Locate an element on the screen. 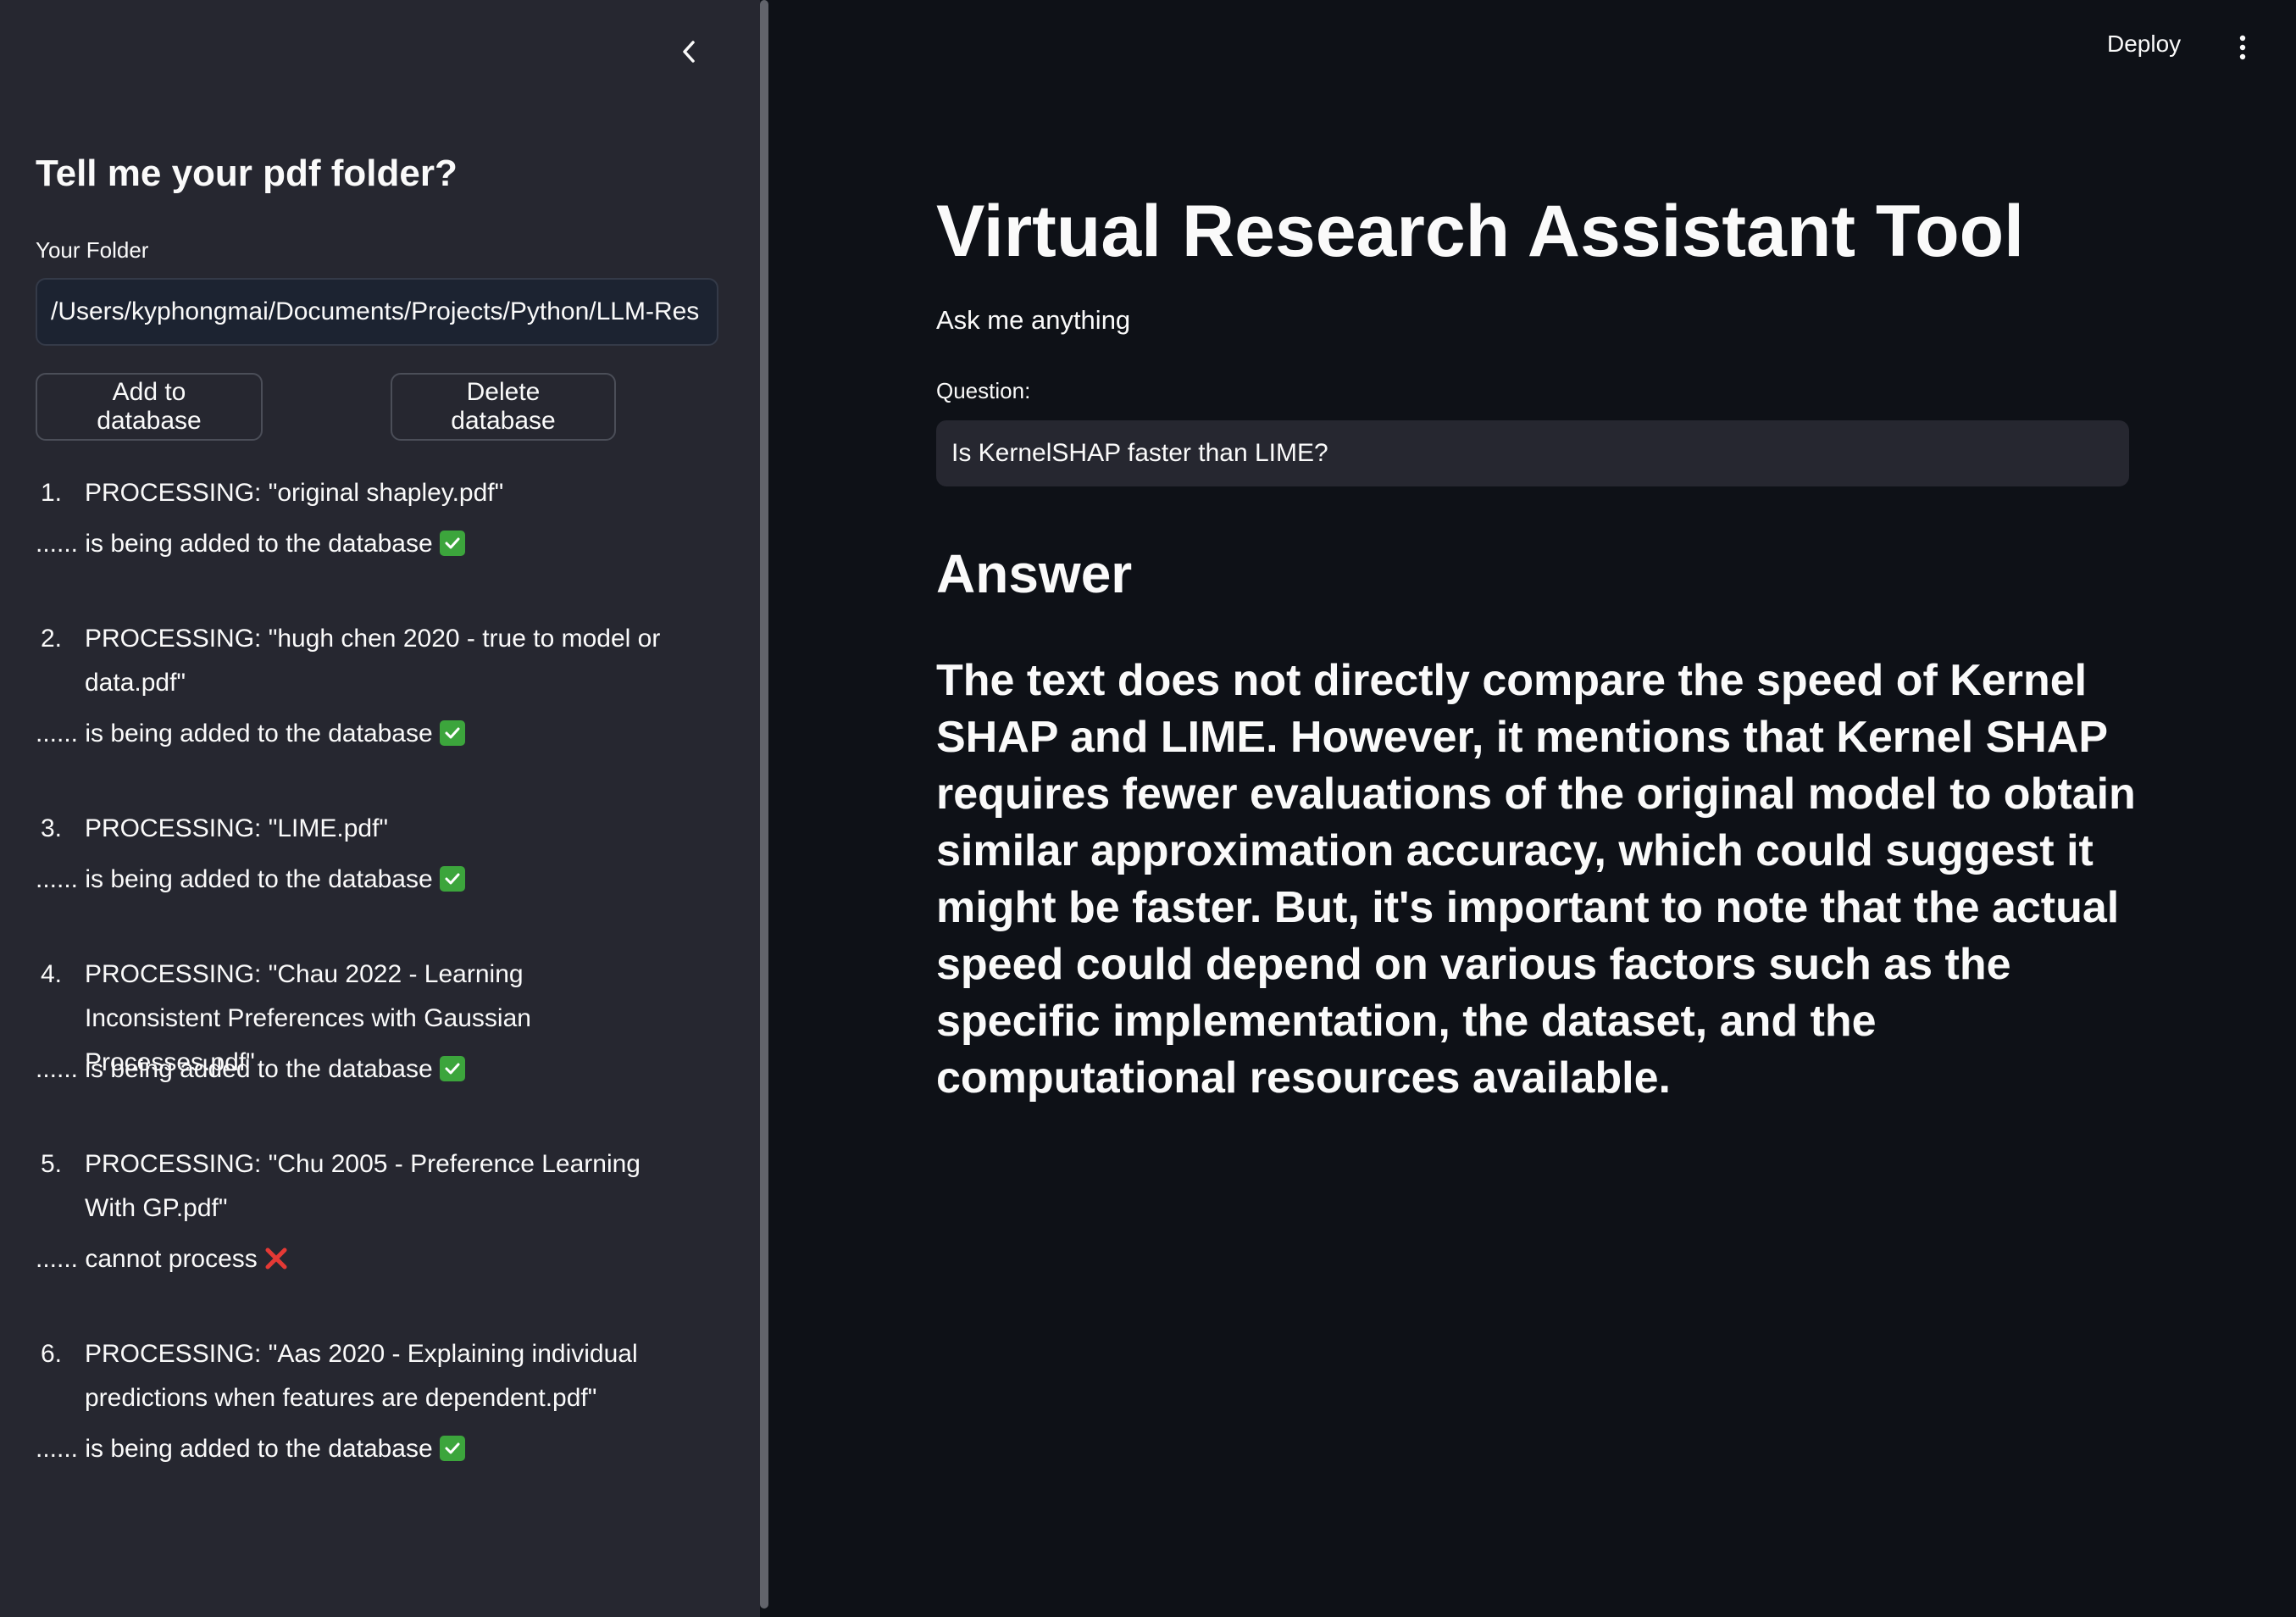  log-number: 4. is located at coordinates (52, 974).